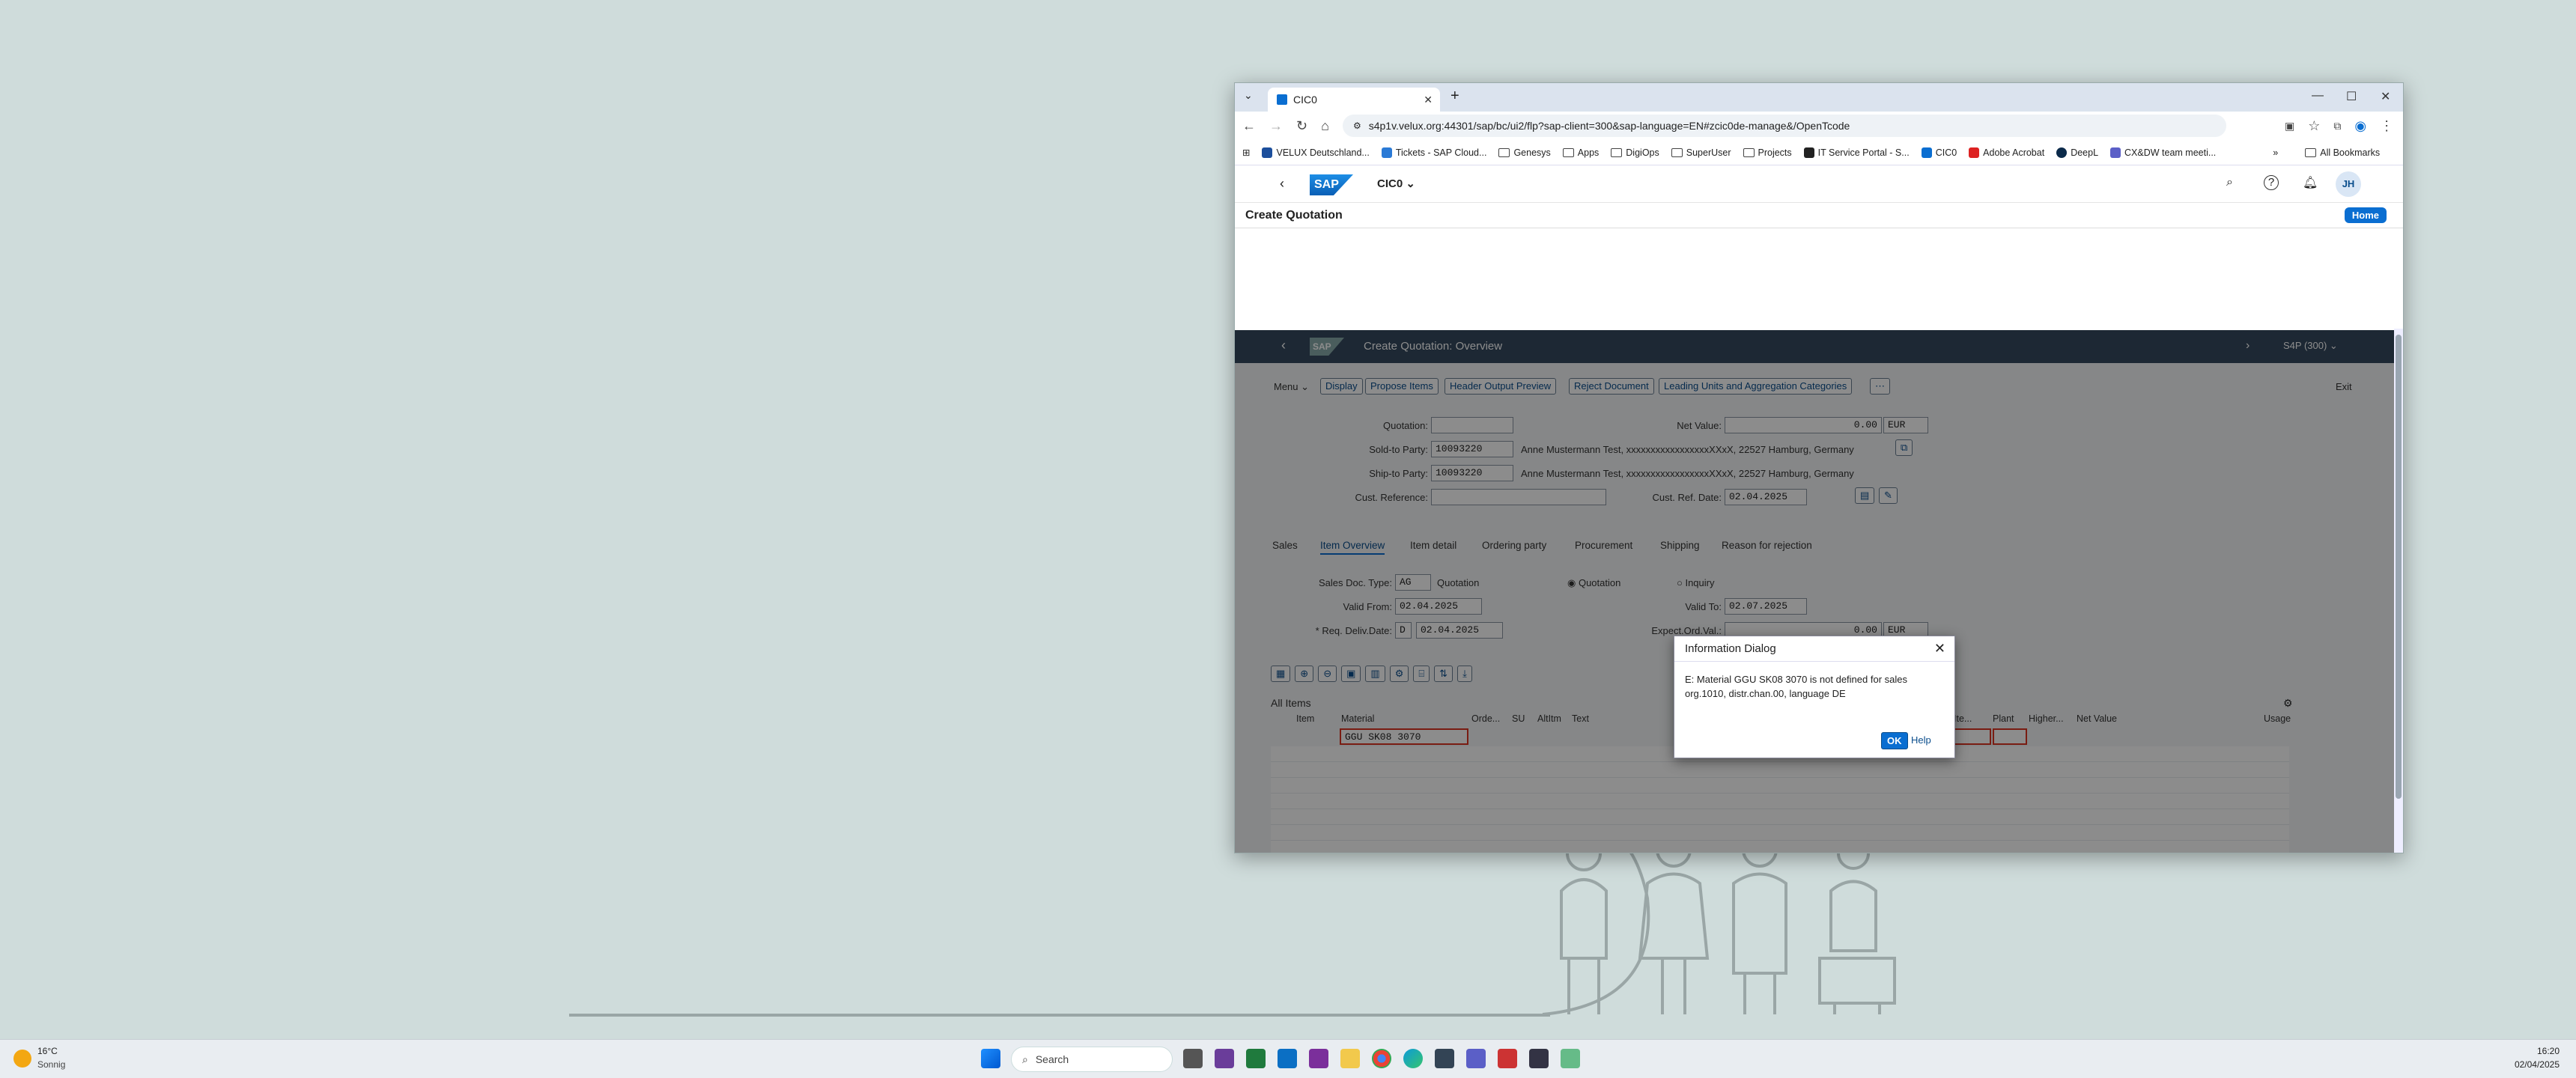  Describe the element at coordinates (2360, 126) in the screenshot. I see `profile-icon: ◉` at that location.